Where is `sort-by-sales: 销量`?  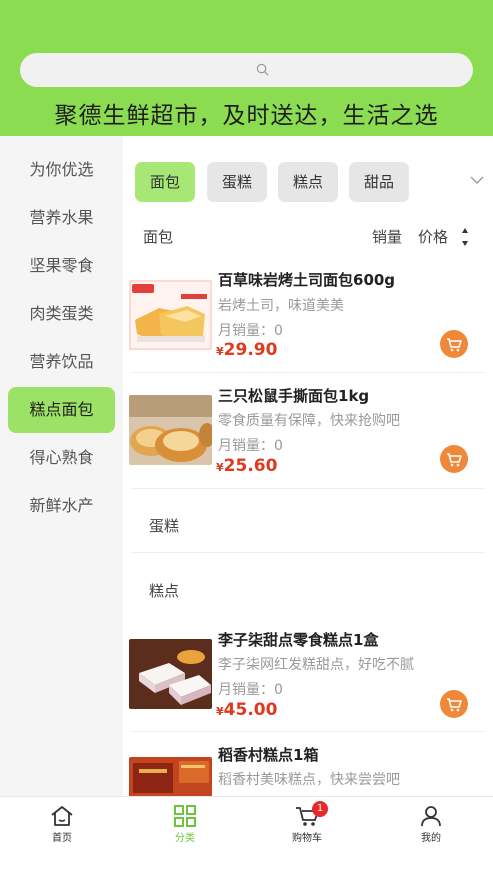 sort-by-sales: 销量 is located at coordinates (387, 236).